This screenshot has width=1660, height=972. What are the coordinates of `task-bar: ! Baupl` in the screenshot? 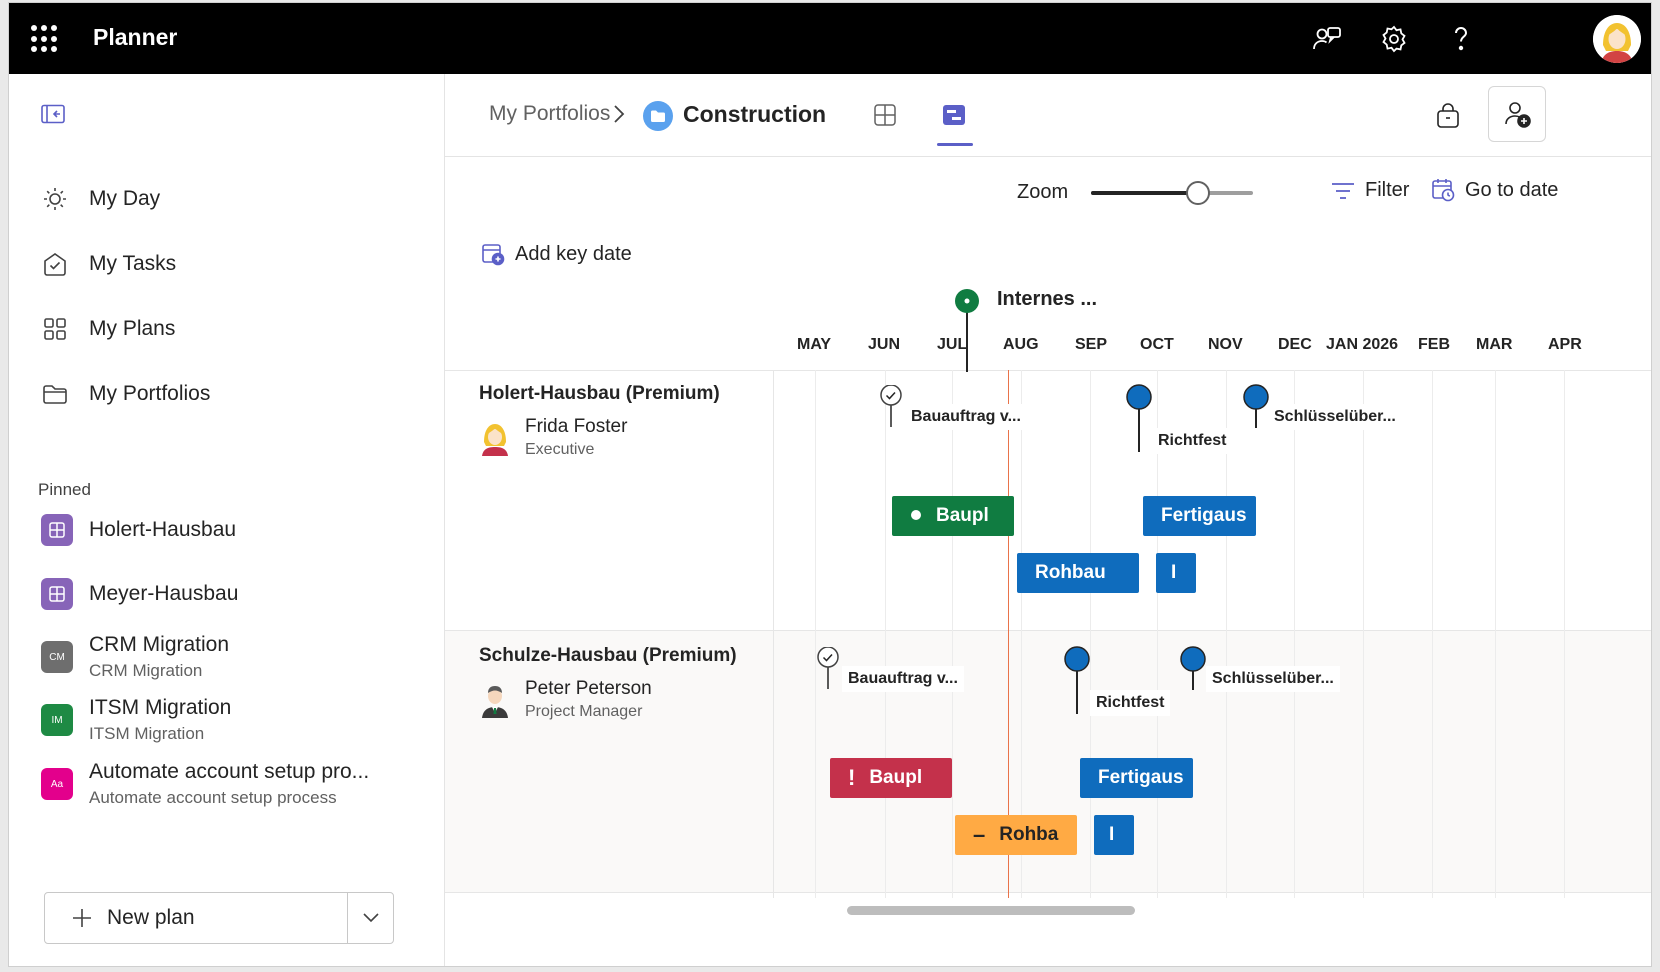 It's located at (891, 778).